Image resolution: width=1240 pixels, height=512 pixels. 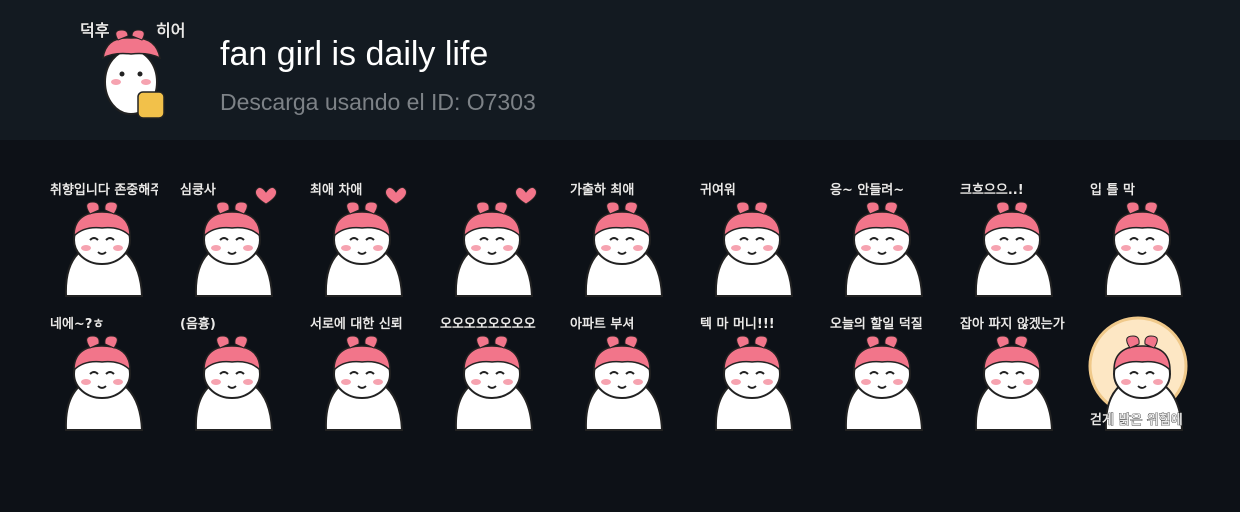 I want to click on sticker-caption: 입 틀 막, so click(x=1112, y=190).